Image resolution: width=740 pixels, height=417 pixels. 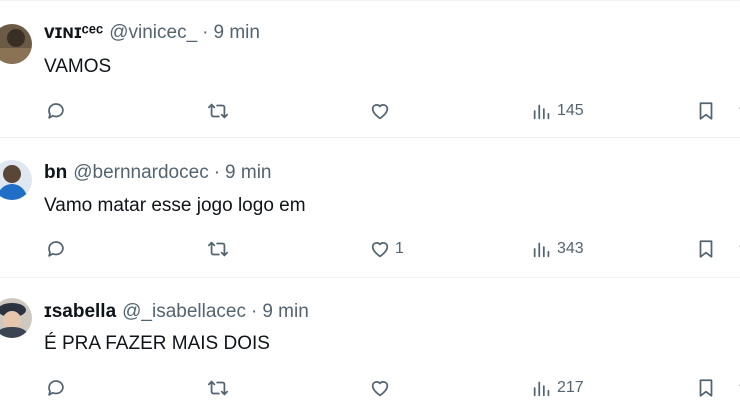 I want to click on user-handle: @bernnardocec, so click(x=140, y=173).